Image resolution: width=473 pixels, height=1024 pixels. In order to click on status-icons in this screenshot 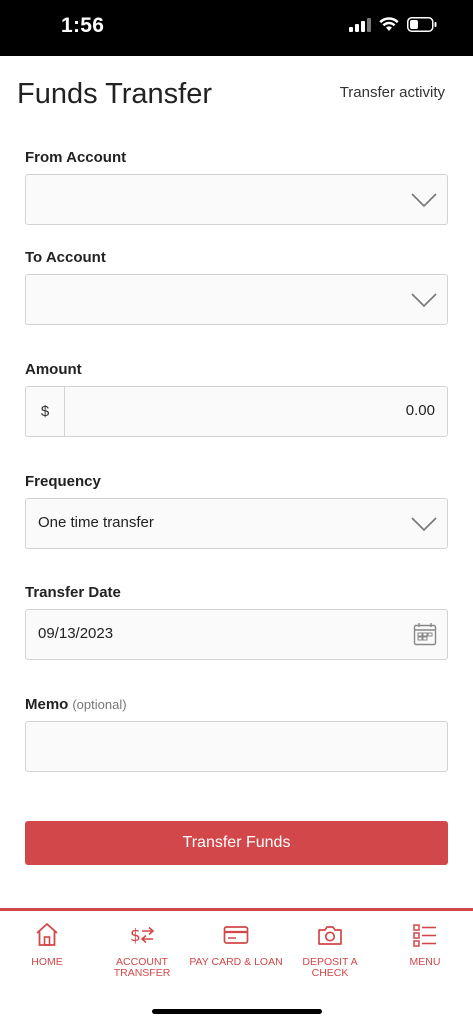, I will do `click(393, 24)`.